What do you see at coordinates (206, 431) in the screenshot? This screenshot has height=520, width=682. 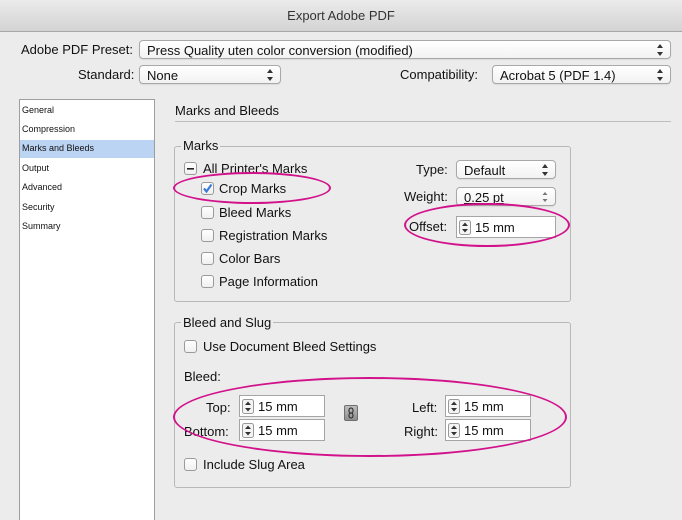 I see `bottom-label: Bottom:` at bounding box center [206, 431].